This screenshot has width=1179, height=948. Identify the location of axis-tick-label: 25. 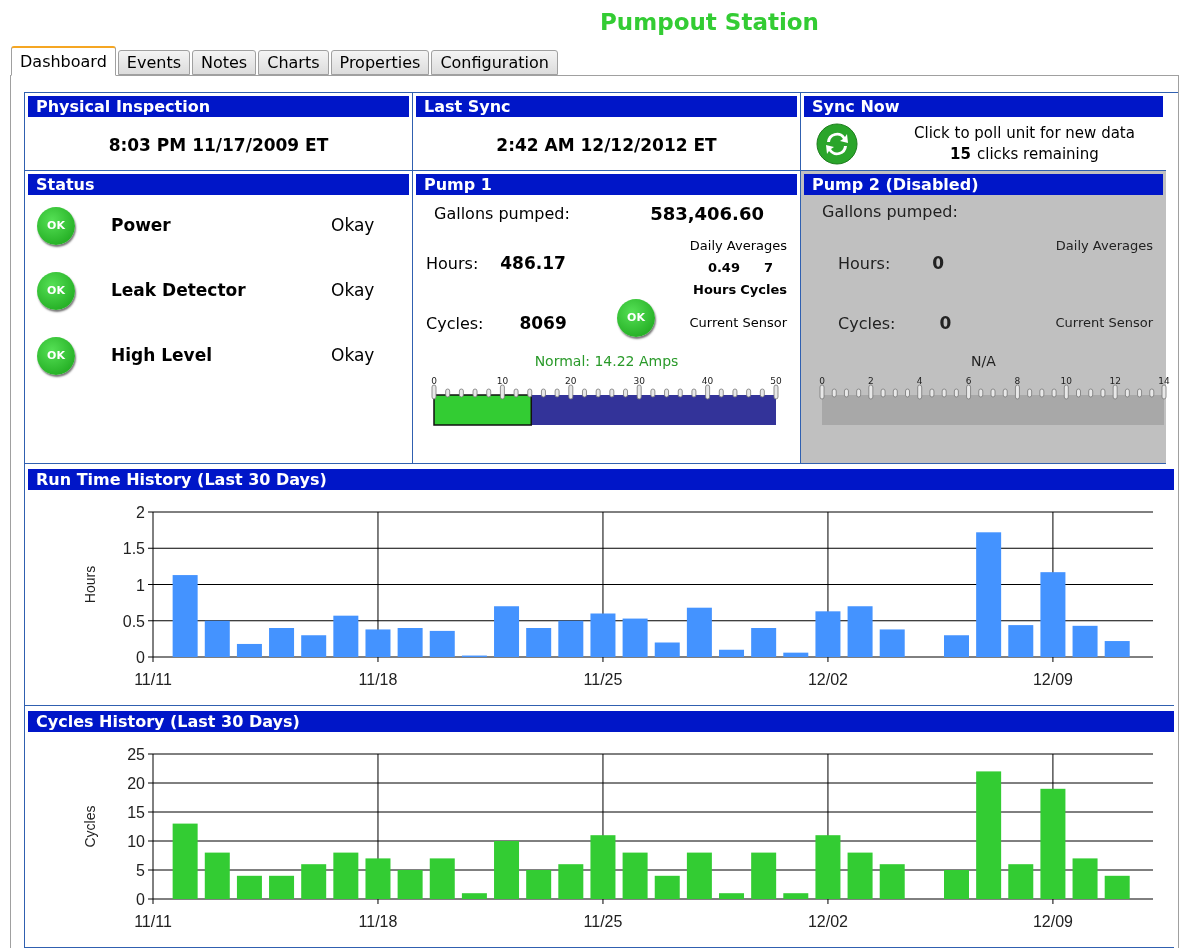
(136, 754).